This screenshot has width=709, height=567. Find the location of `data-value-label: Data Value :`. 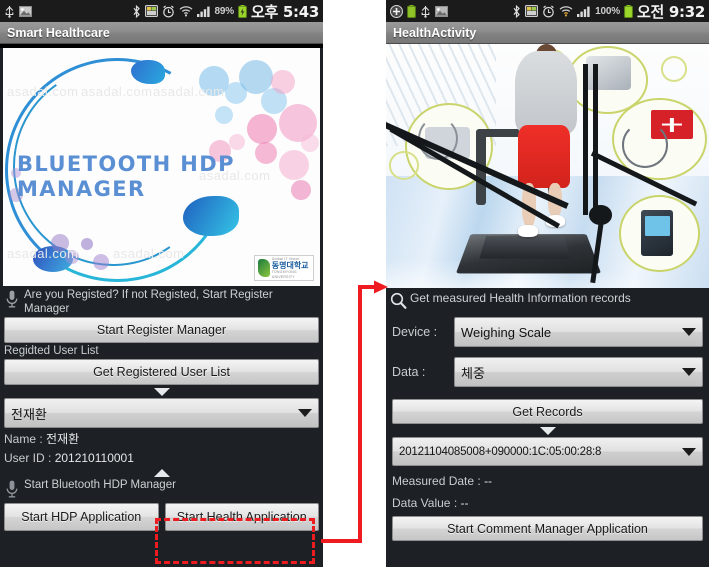

data-value-label: Data Value : is located at coordinates (425, 503).